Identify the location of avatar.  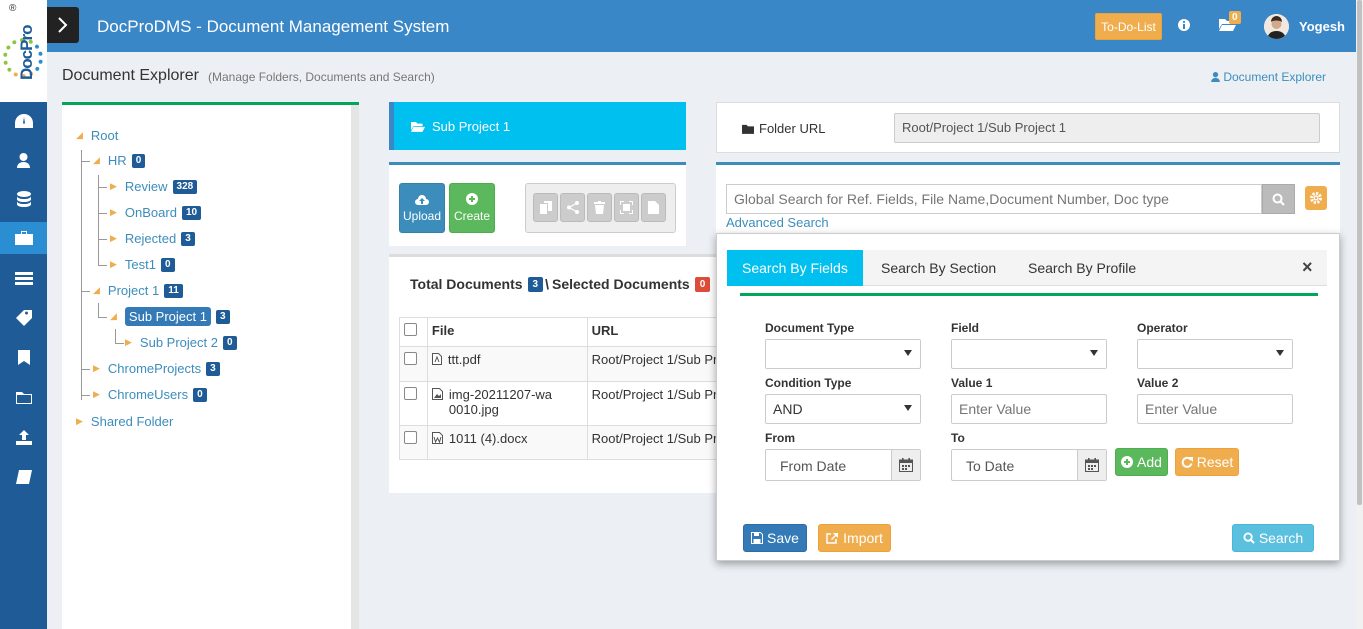
(1276, 26).